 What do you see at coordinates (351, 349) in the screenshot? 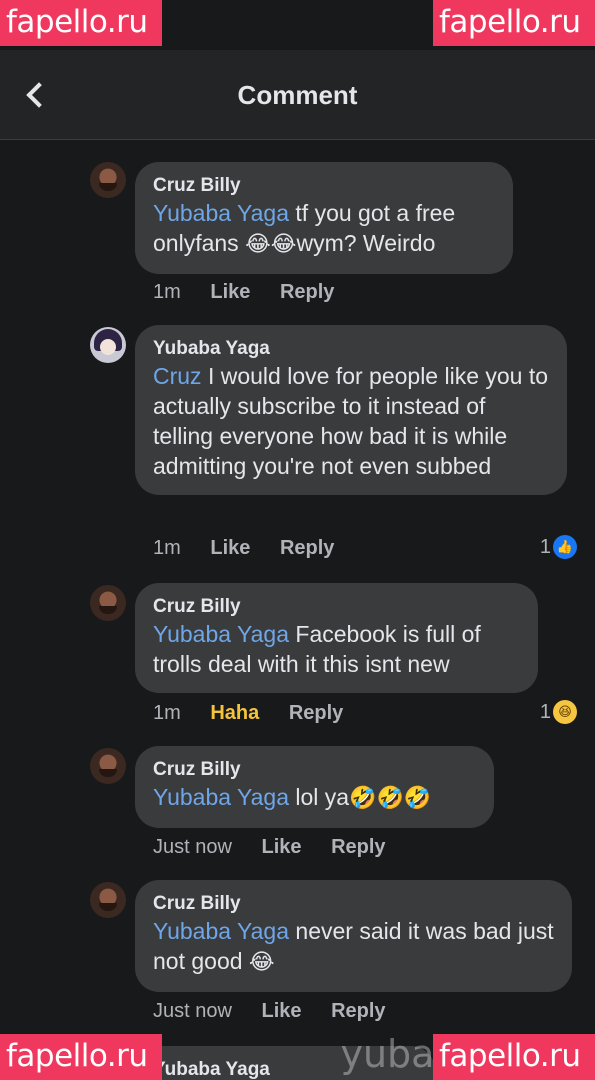
I see `comment-author: Yubaba Yaga` at bounding box center [351, 349].